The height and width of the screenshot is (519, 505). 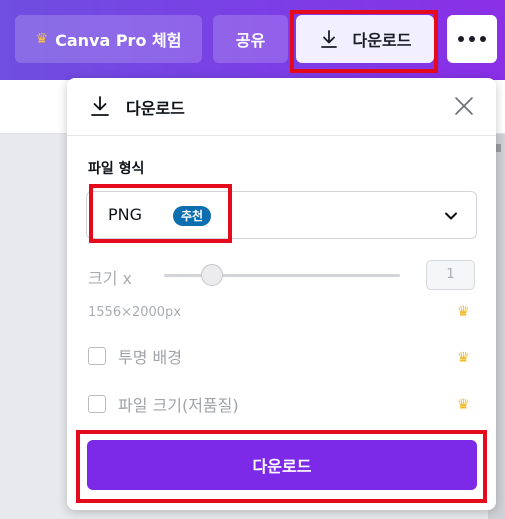 I want to click on chevron-down-icon, so click(x=451, y=216).